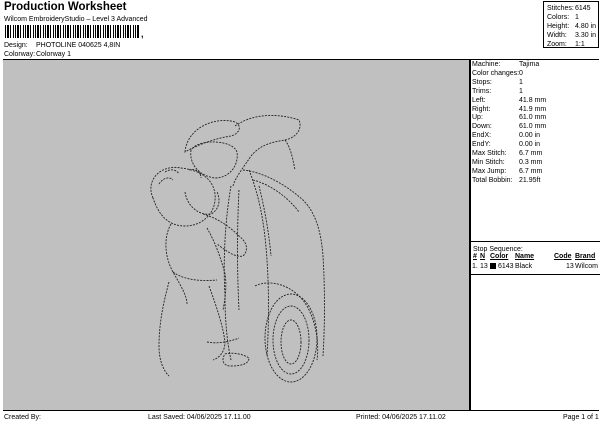  Describe the element at coordinates (583, 8) in the screenshot. I see `stat-value: 6145` at that location.